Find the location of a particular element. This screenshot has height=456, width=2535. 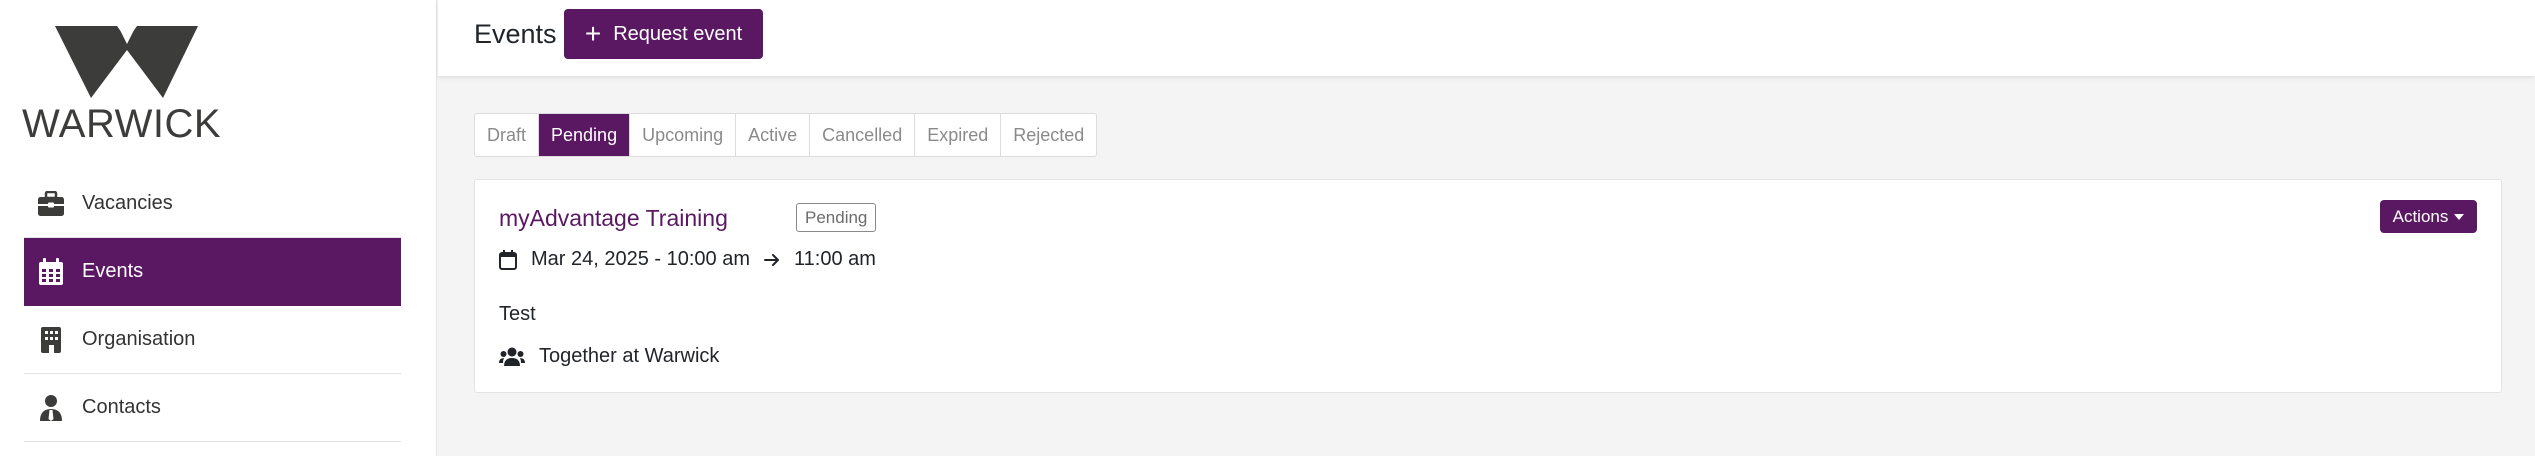

sidebar-item-label: Organisation is located at coordinates (139, 339).